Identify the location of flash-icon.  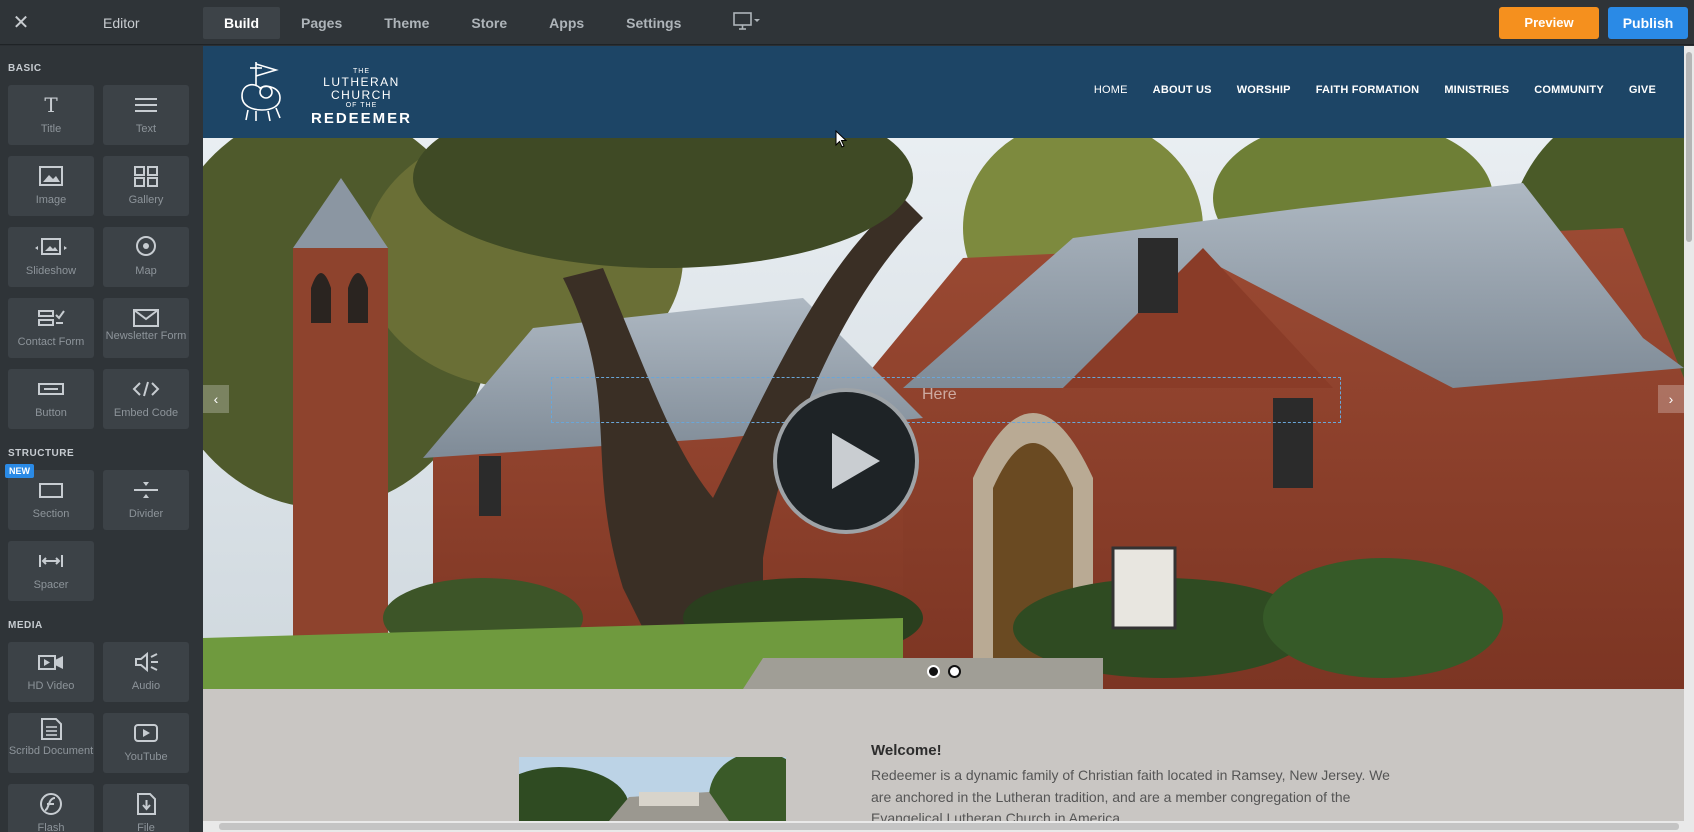
(51, 804).